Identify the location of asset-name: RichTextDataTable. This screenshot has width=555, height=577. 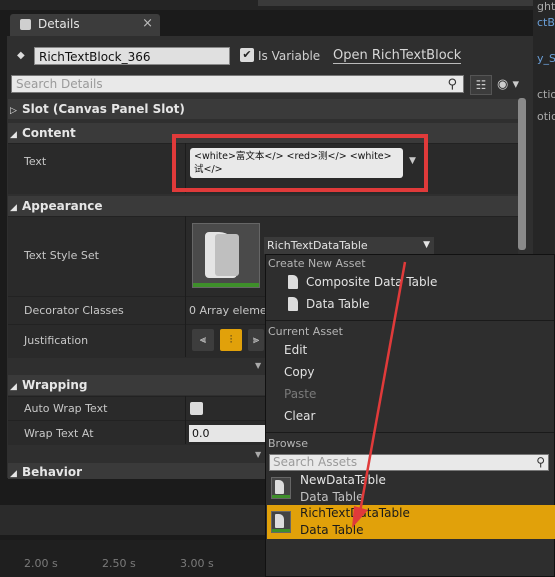
(355, 513).